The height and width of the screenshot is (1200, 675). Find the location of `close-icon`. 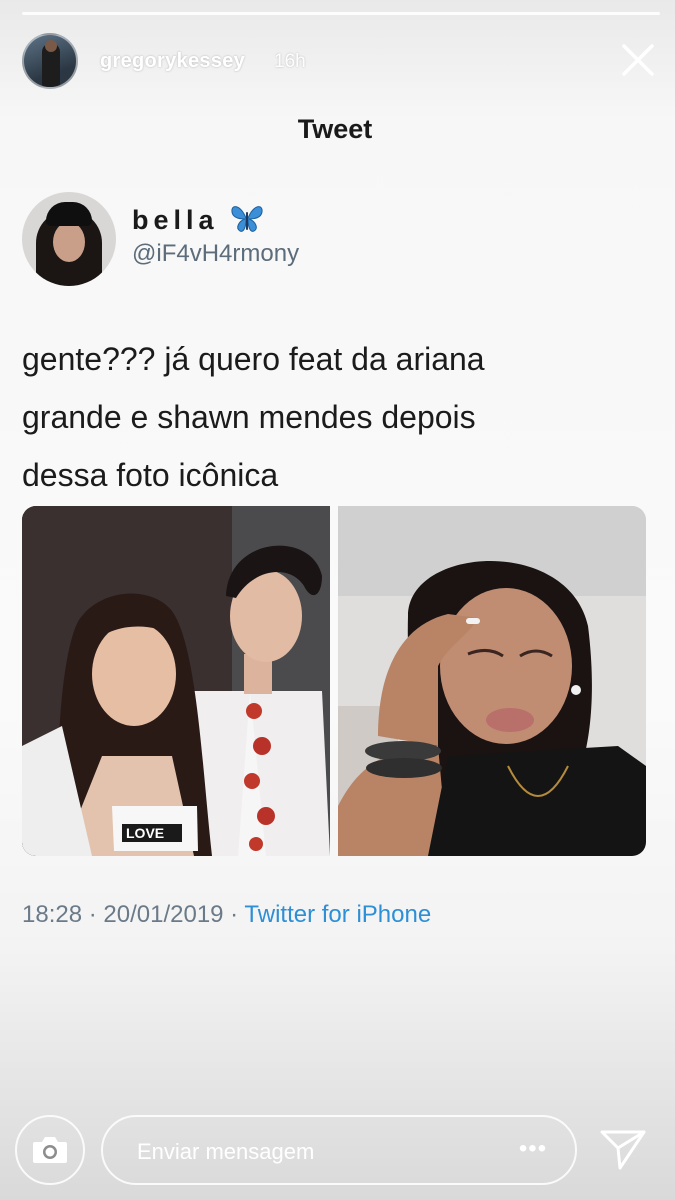

close-icon is located at coordinates (638, 60).